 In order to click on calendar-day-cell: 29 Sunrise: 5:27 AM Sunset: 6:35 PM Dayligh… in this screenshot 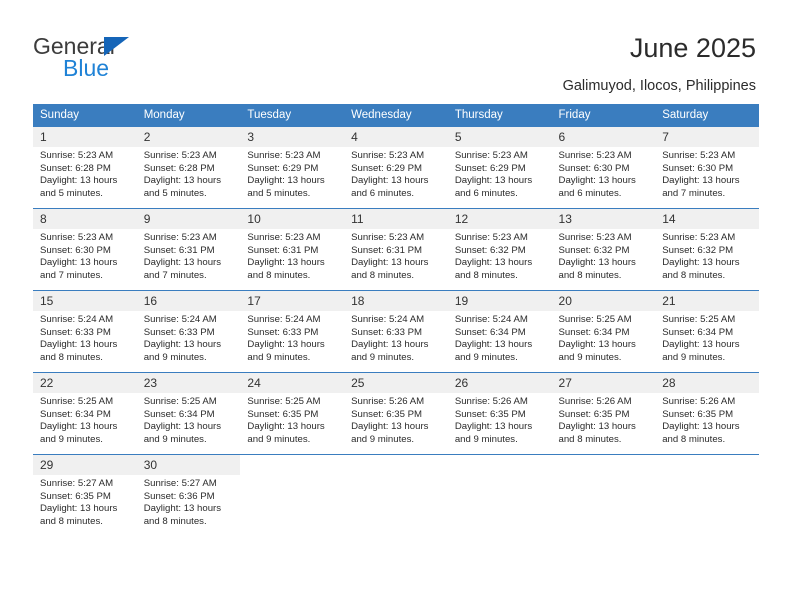, I will do `click(85, 495)`.